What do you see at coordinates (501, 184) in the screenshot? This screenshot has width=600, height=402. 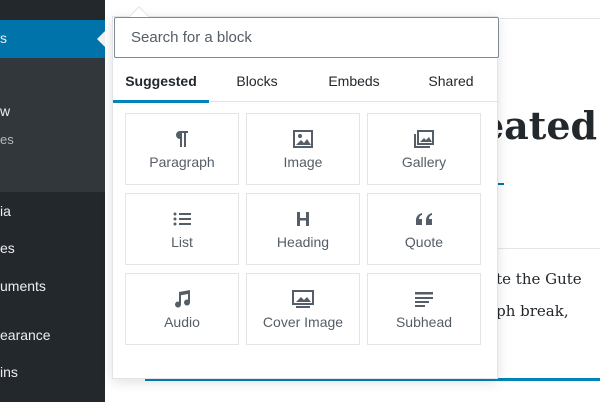 I see `title-underline` at bounding box center [501, 184].